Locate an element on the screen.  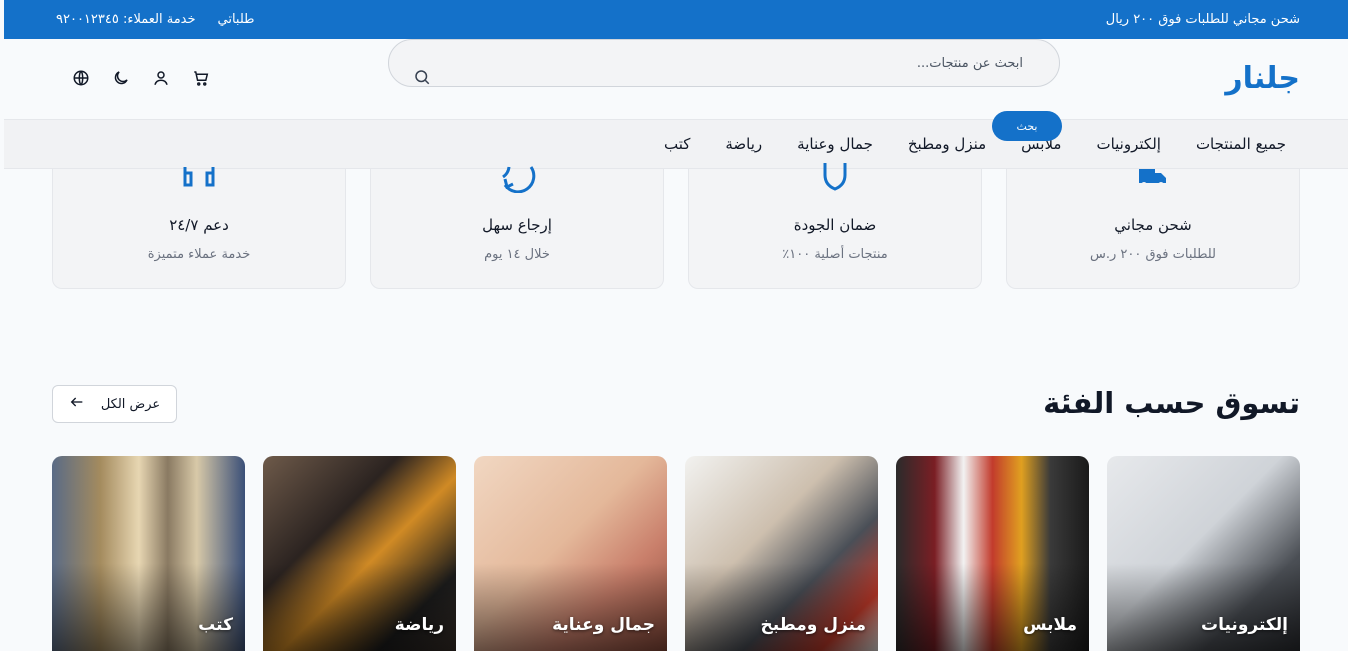
top-bar-links: طلباتي خدمة العملاء: ٩٢٠٠١٢٣٤٥ is located at coordinates (155, 19).